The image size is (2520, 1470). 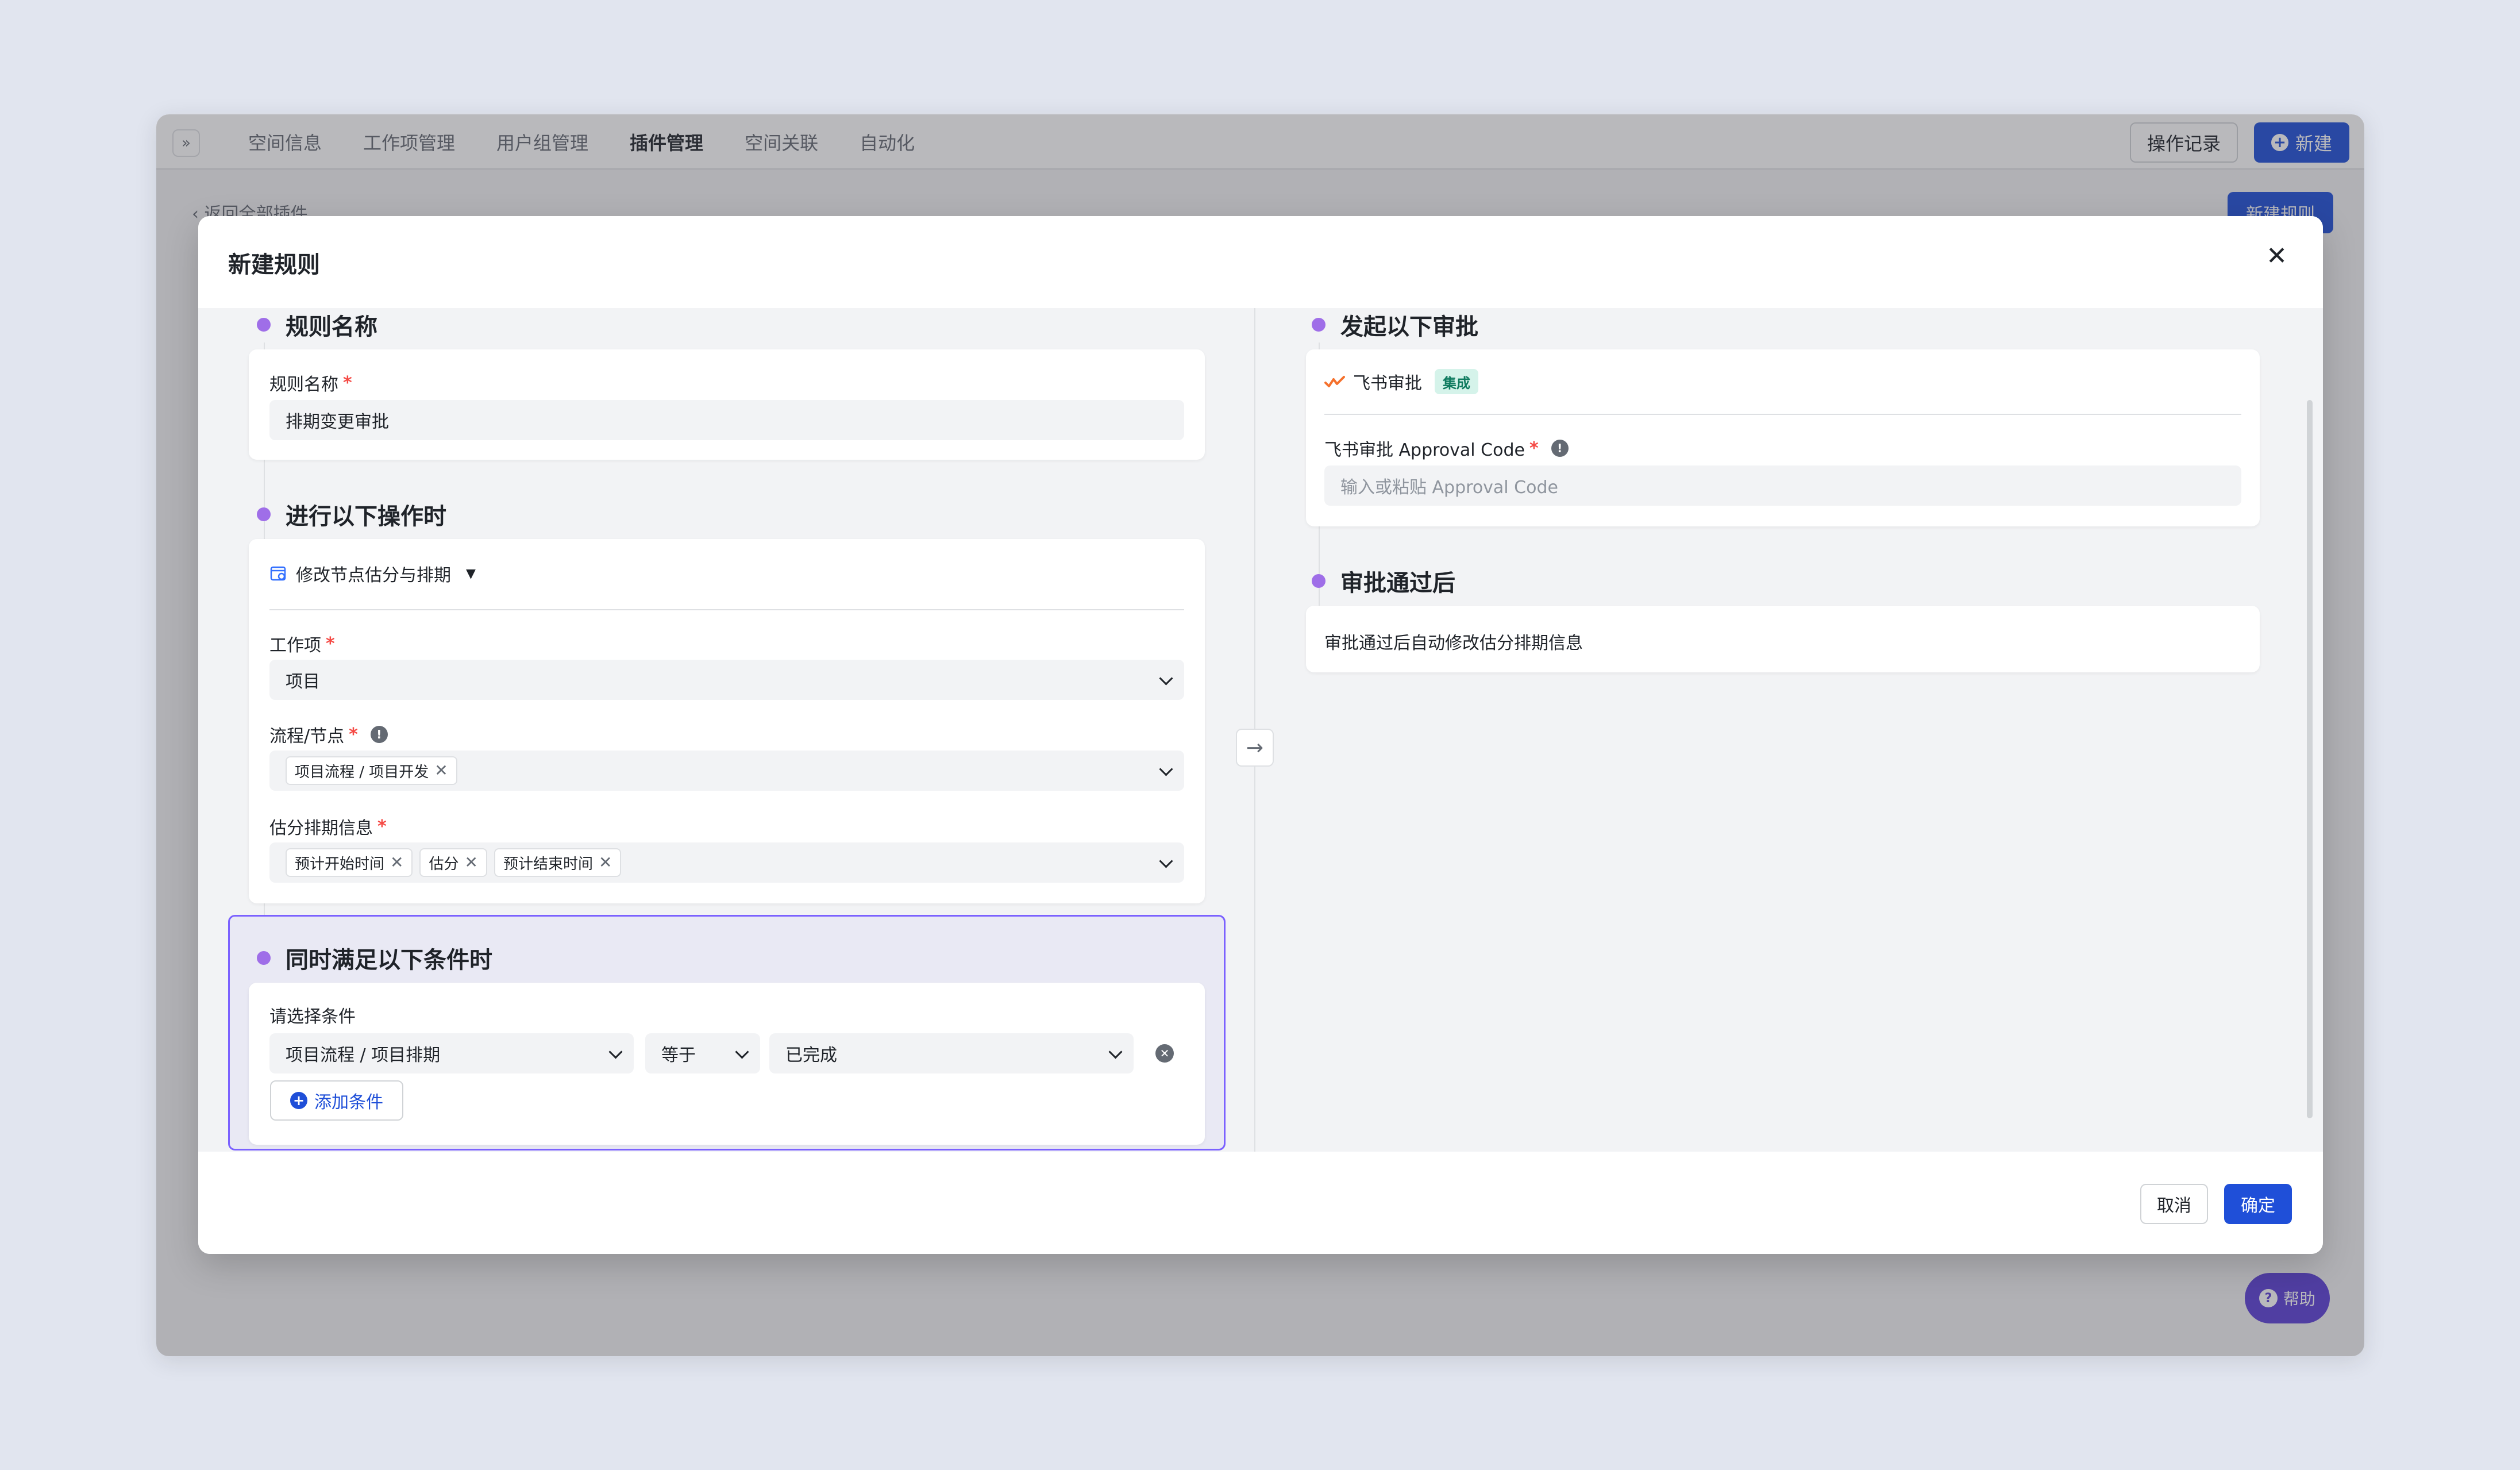 I want to click on estimate-schedule-label: 估分排期信息 *, so click(x=328, y=827).